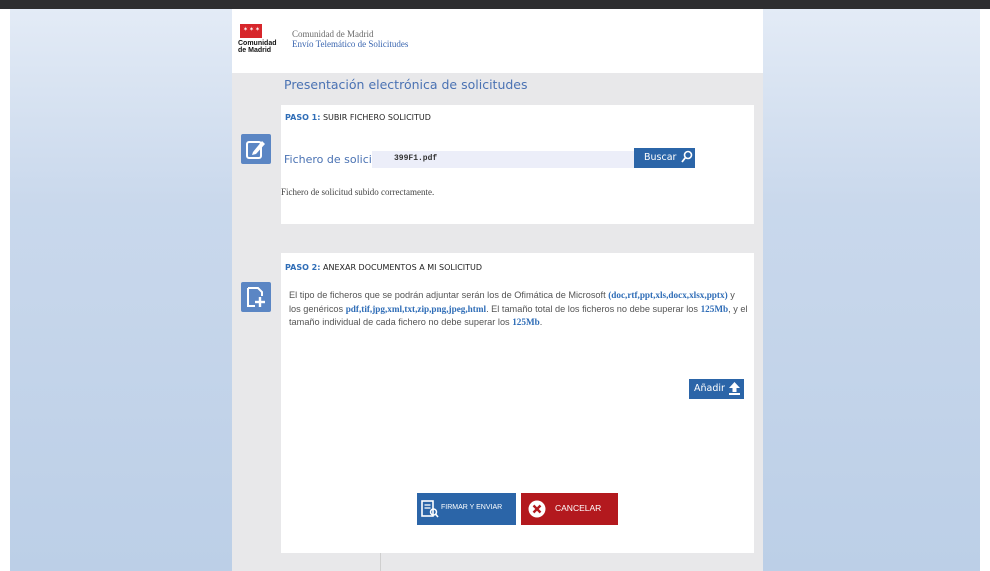 This screenshot has width=990, height=571. I want to click on search-icon, so click(687, 158).